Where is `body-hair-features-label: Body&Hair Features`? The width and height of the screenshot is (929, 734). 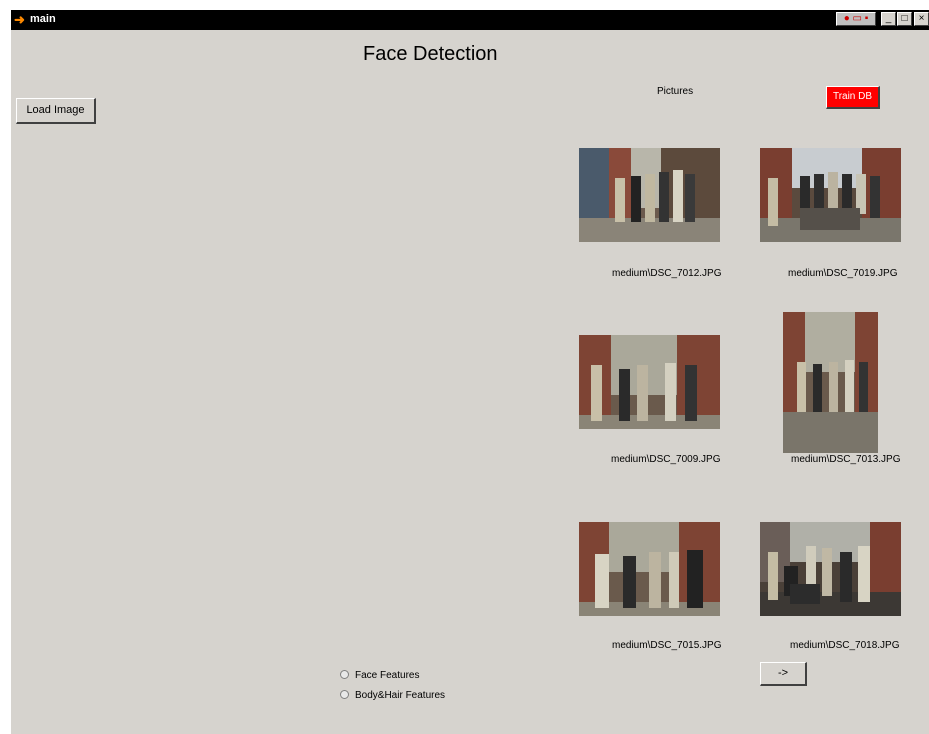 body-hair-features-label: Body&Hair Features is located at coordinates (400, 695).